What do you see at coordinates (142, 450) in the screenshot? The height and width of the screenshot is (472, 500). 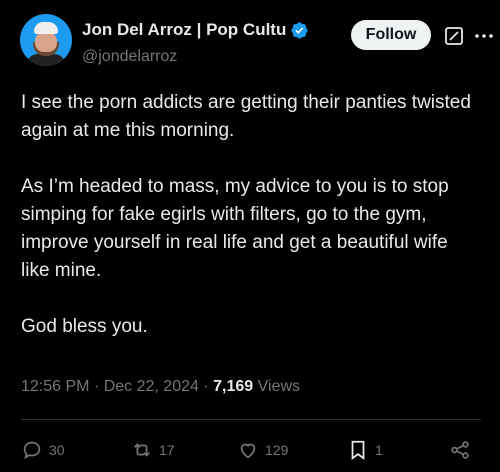 I see `repost-icon` at bounding box center [142, 450].